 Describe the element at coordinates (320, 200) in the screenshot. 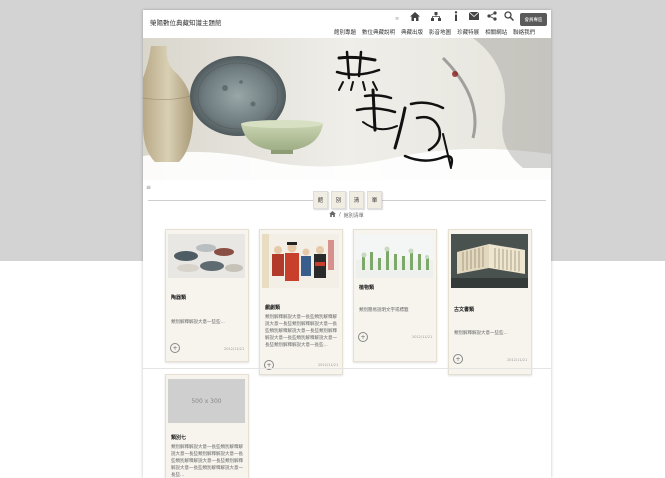

I see `section-title-char: 館` at that location.